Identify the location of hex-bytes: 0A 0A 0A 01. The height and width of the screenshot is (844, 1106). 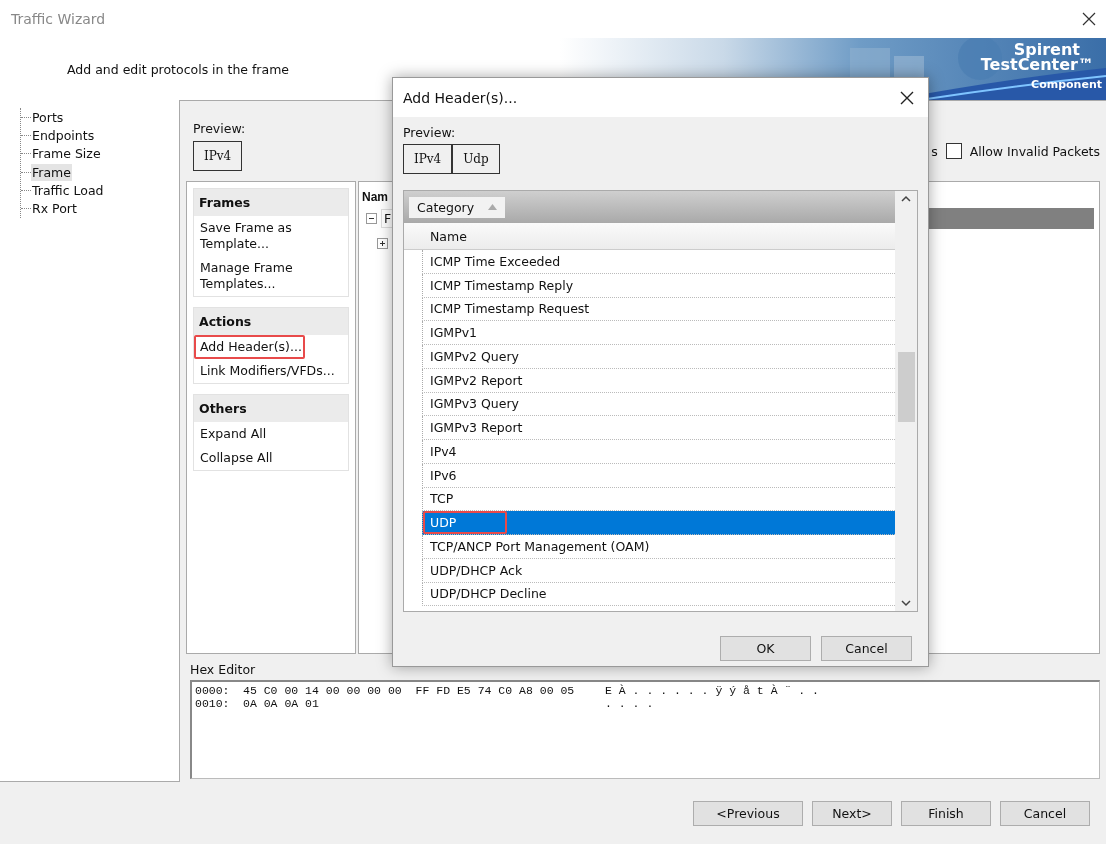
(281, 703).